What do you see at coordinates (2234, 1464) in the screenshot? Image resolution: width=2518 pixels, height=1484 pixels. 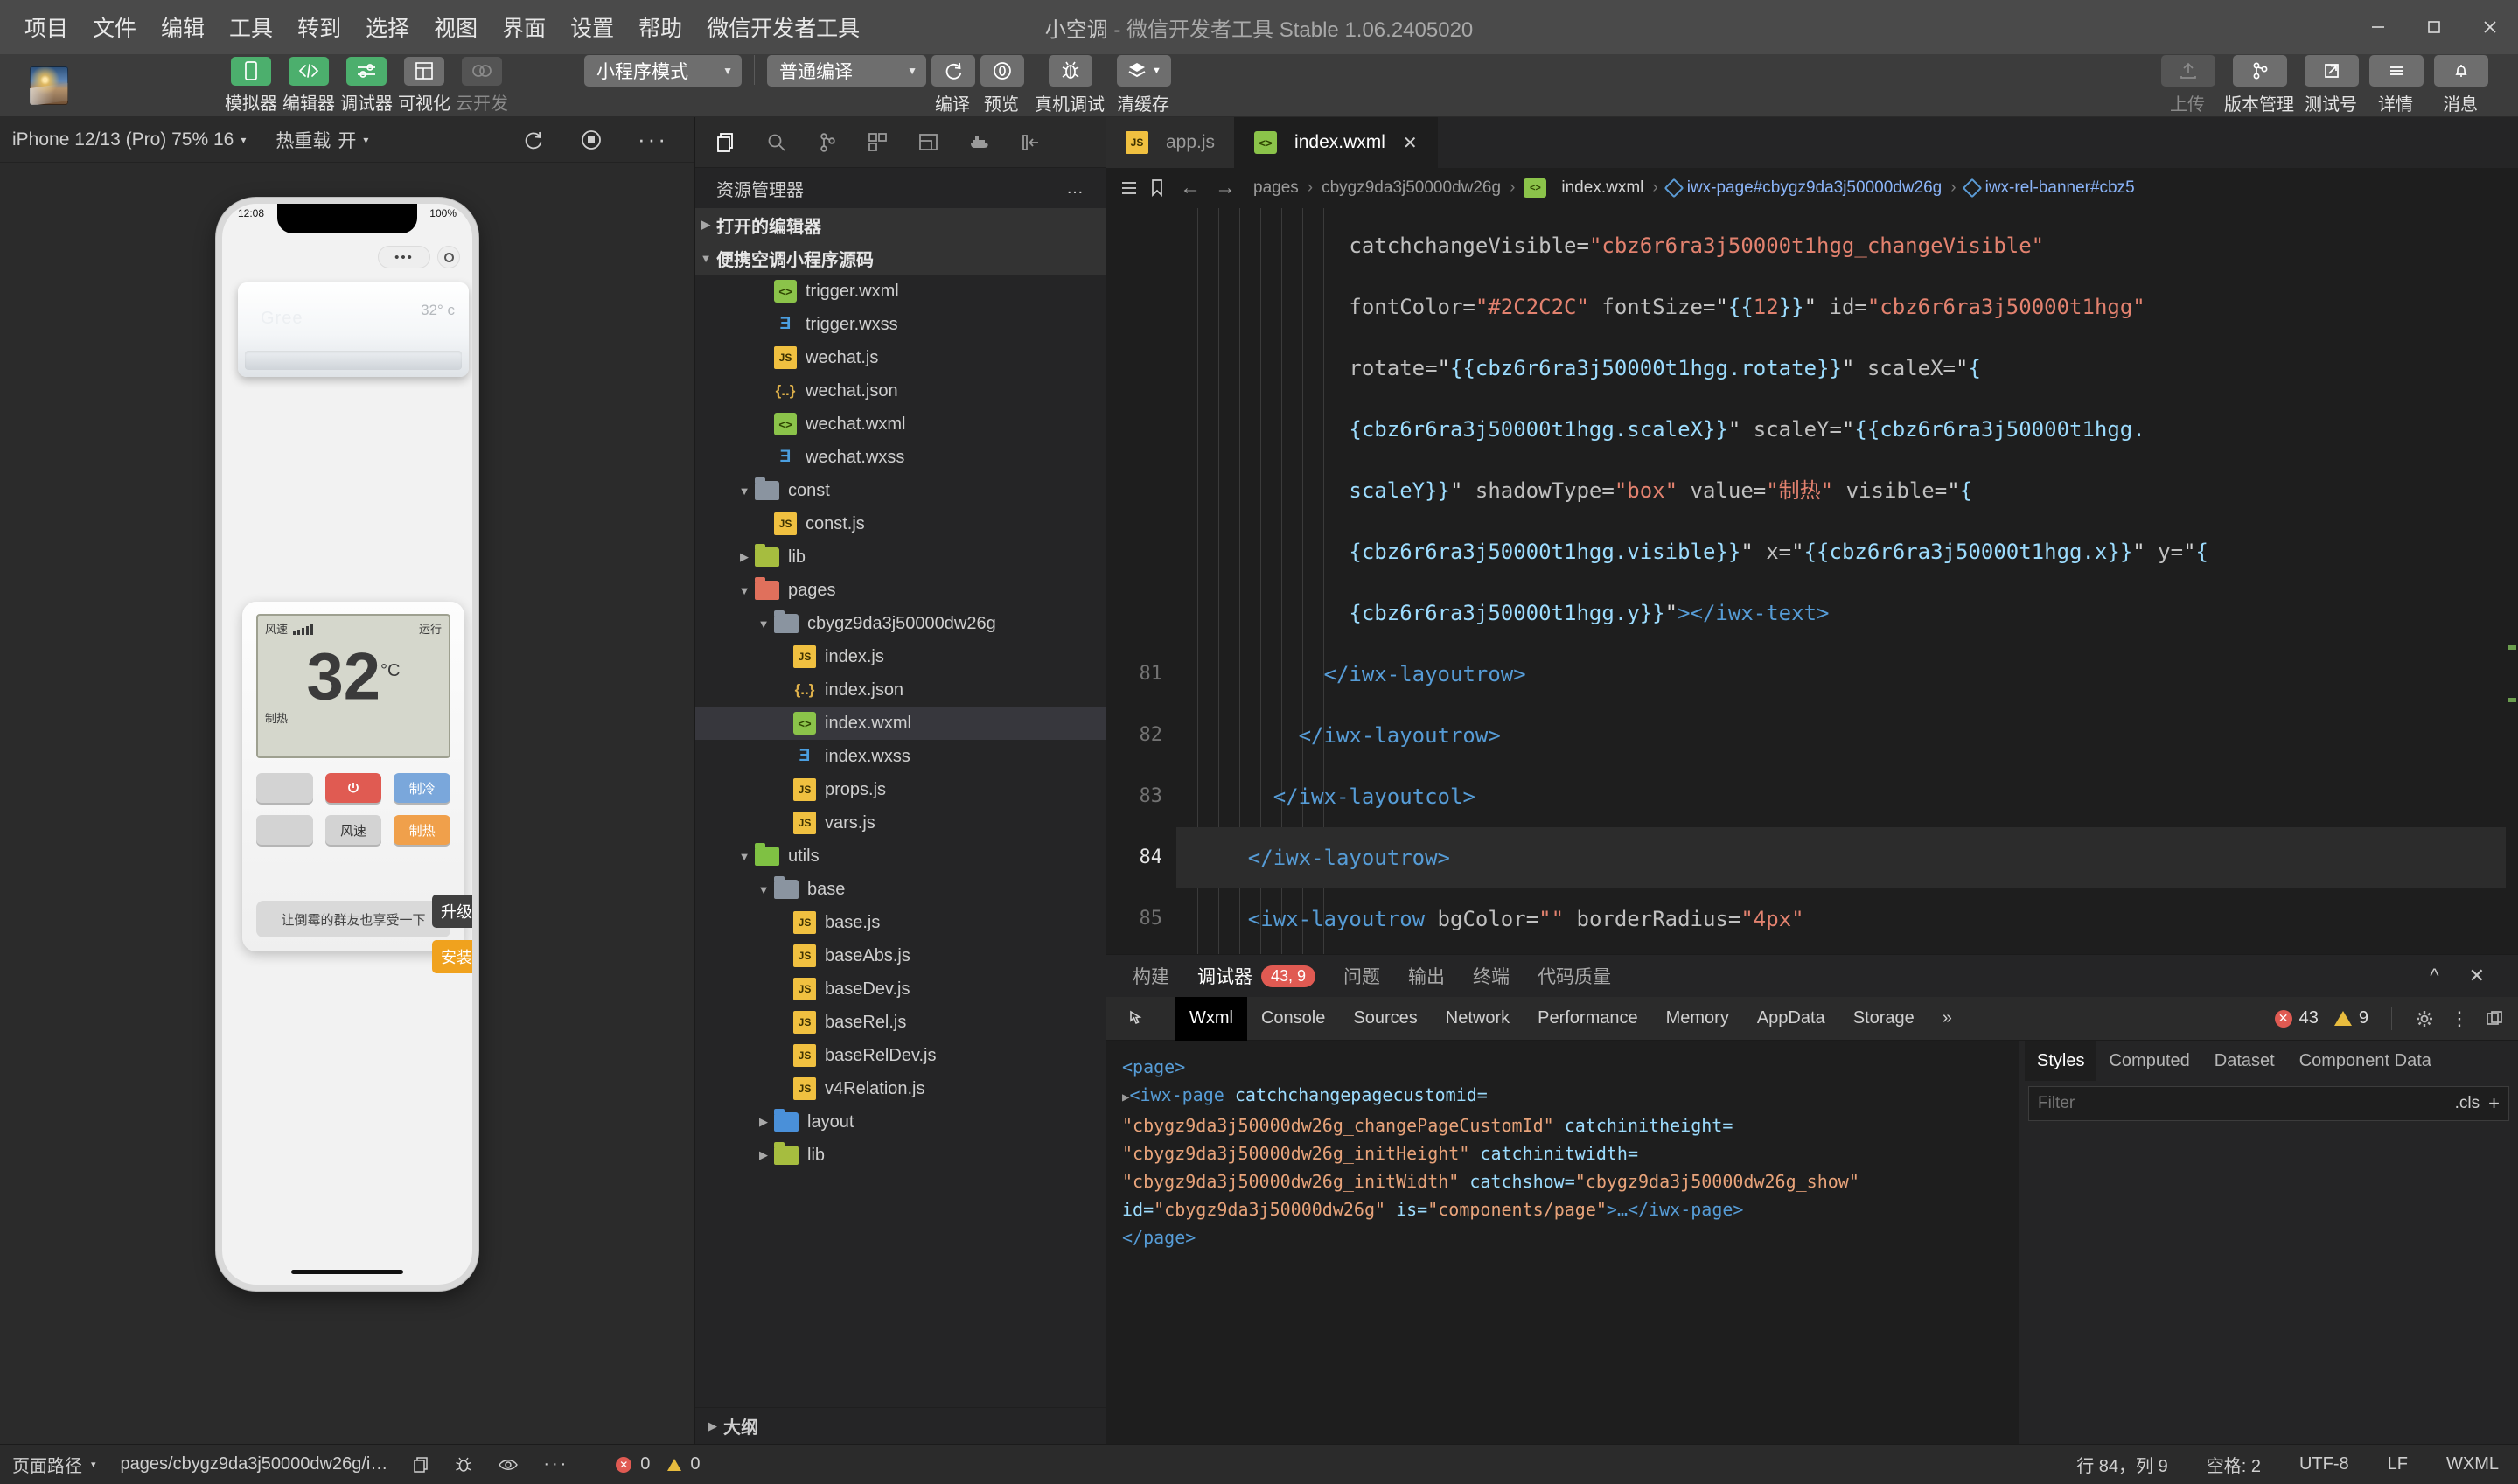 I see `indentation-setting: 空格: 2` at bounding box center [2234, 1464].